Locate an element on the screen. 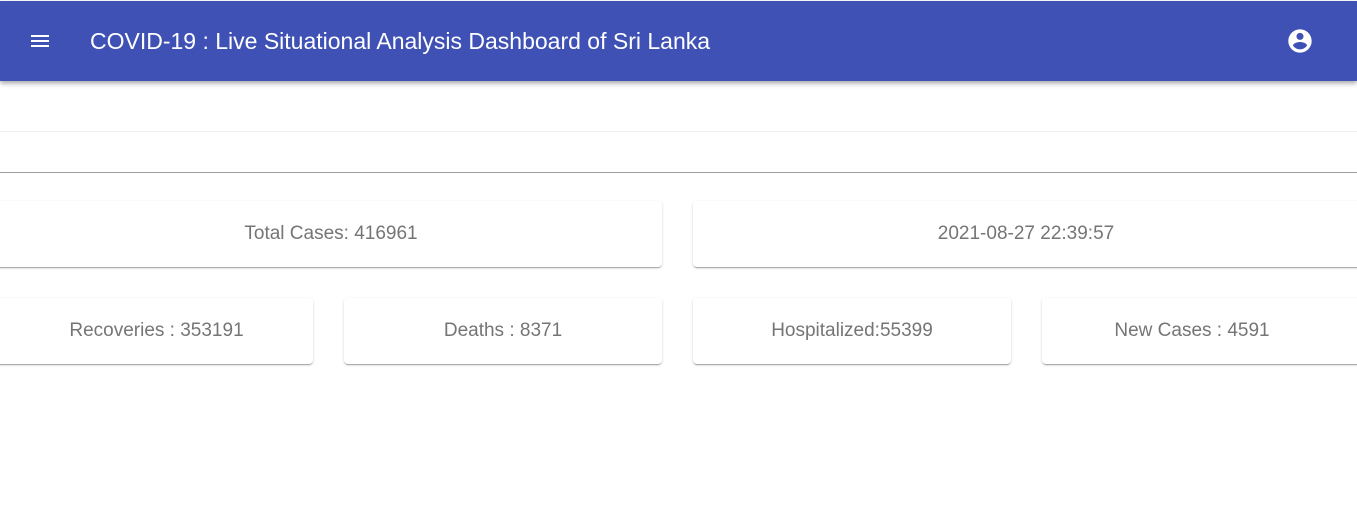  last-updated-value: 2021-08-27 22:39:57 is located at coordinates (1026, 233).